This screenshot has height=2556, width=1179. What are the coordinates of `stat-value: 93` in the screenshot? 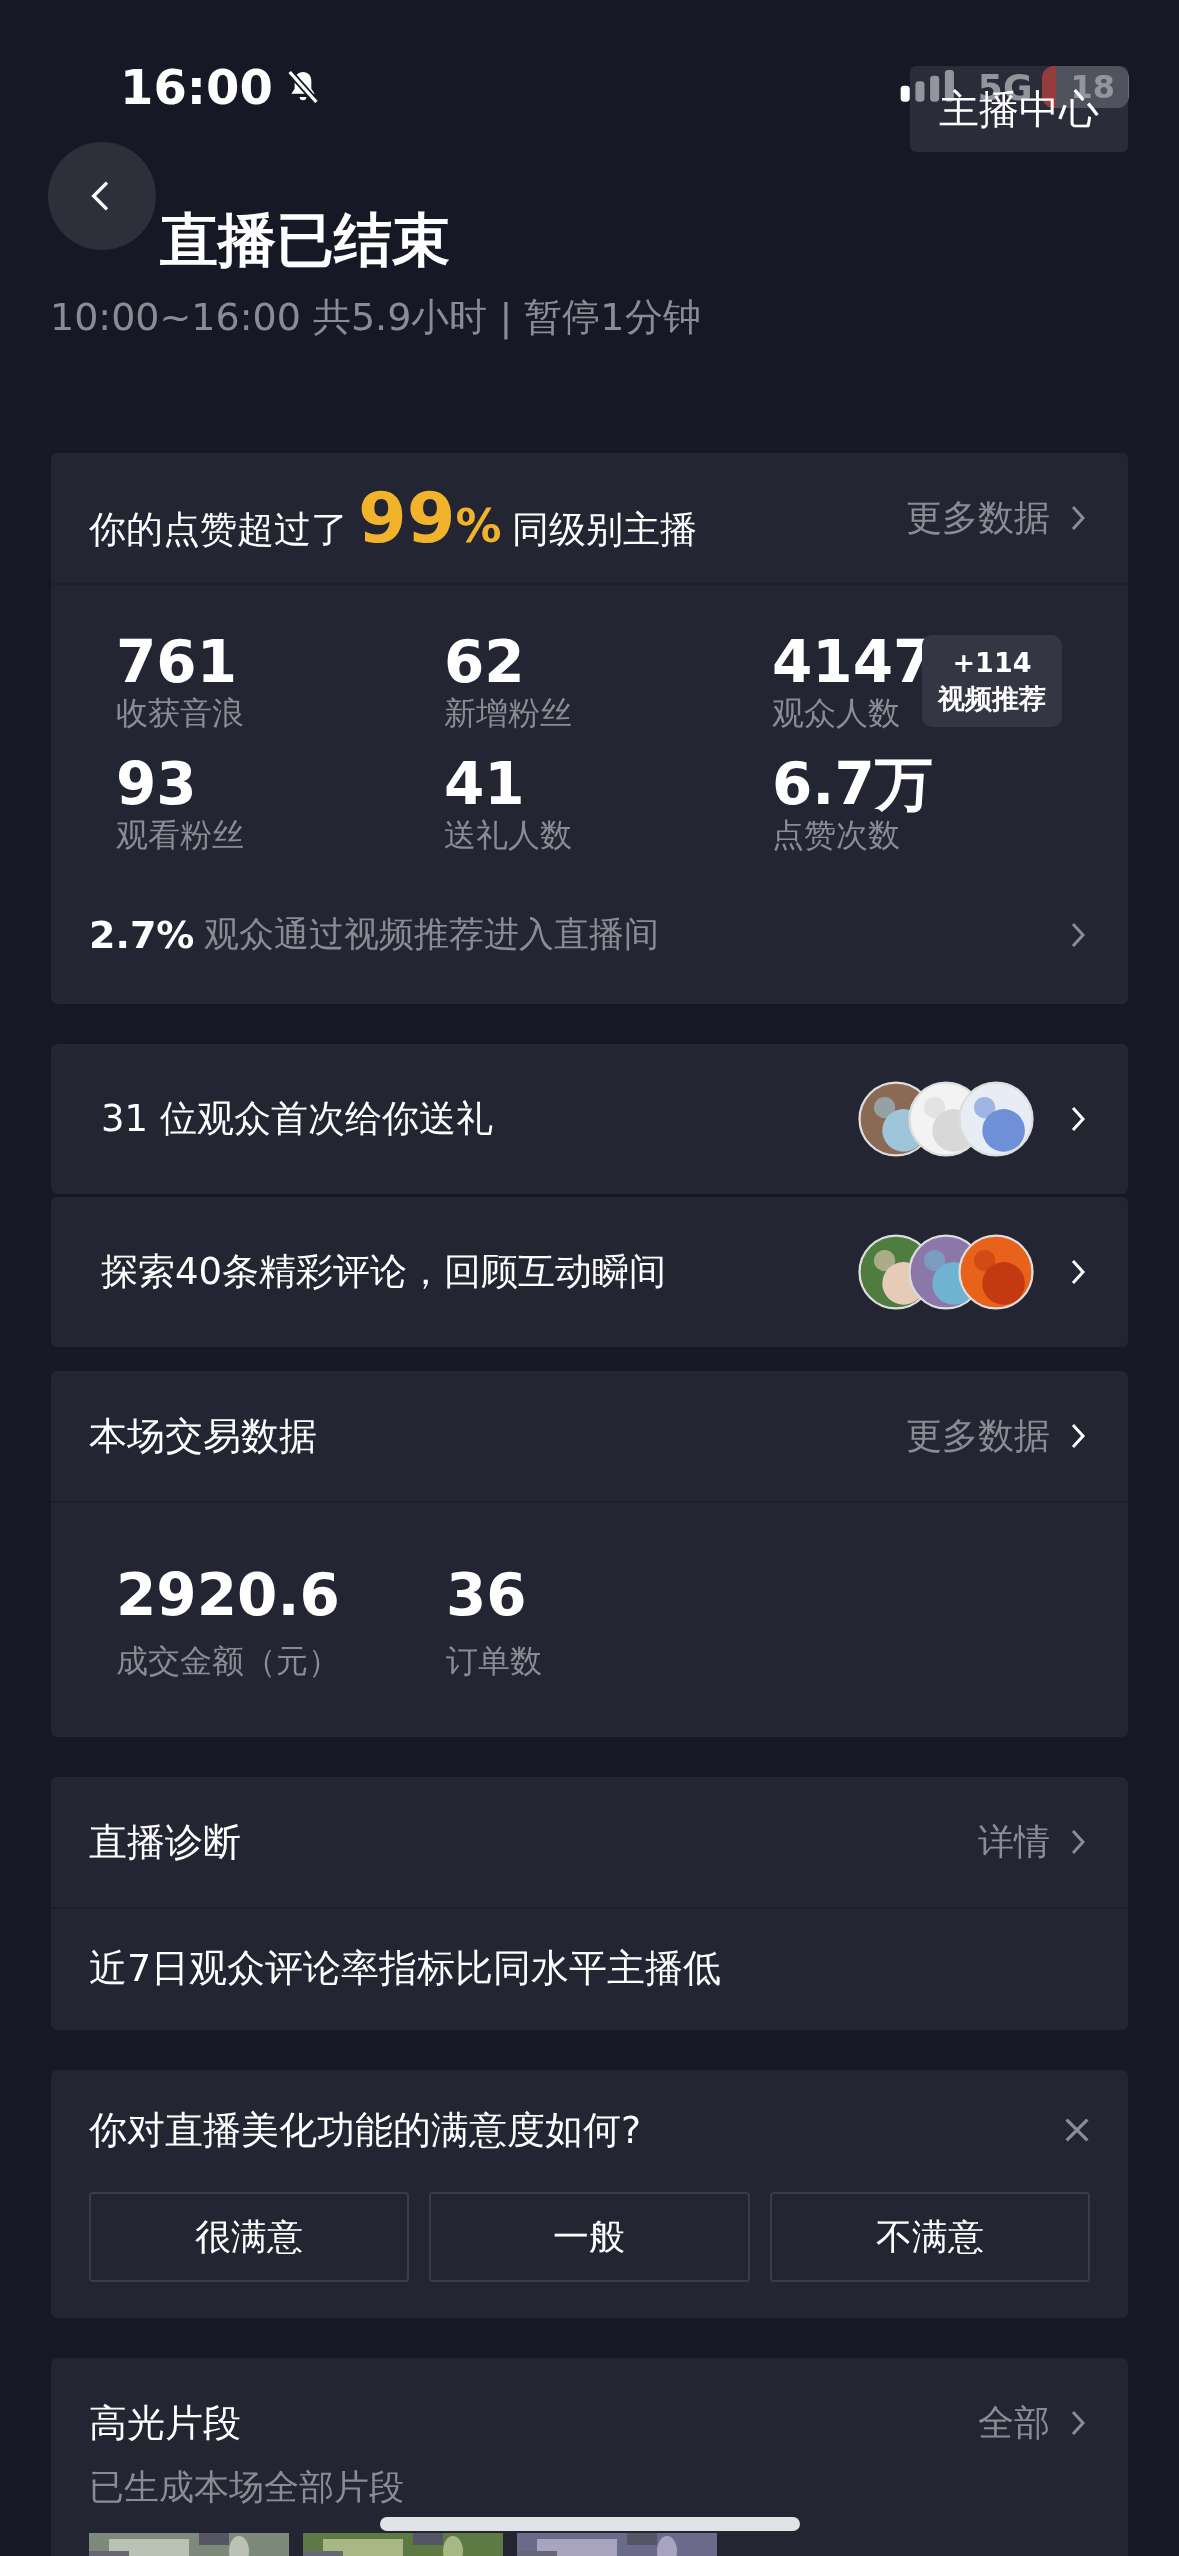 It's located at (156, 784).